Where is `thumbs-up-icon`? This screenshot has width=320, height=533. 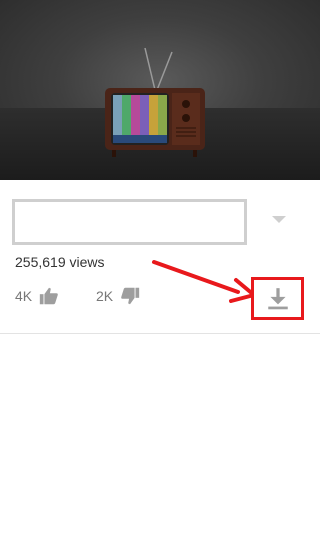 thumbs-up-icon is located at coordinates (48, 296).